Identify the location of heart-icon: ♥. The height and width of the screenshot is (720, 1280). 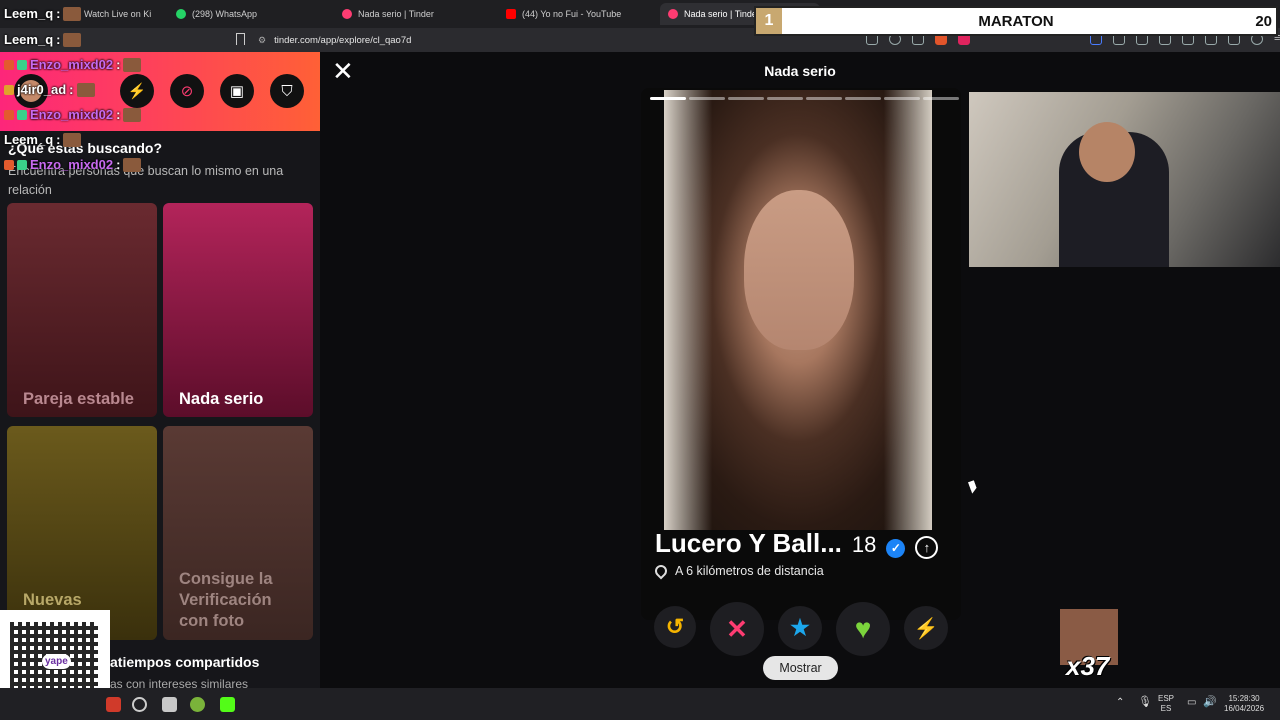
(863, 628).